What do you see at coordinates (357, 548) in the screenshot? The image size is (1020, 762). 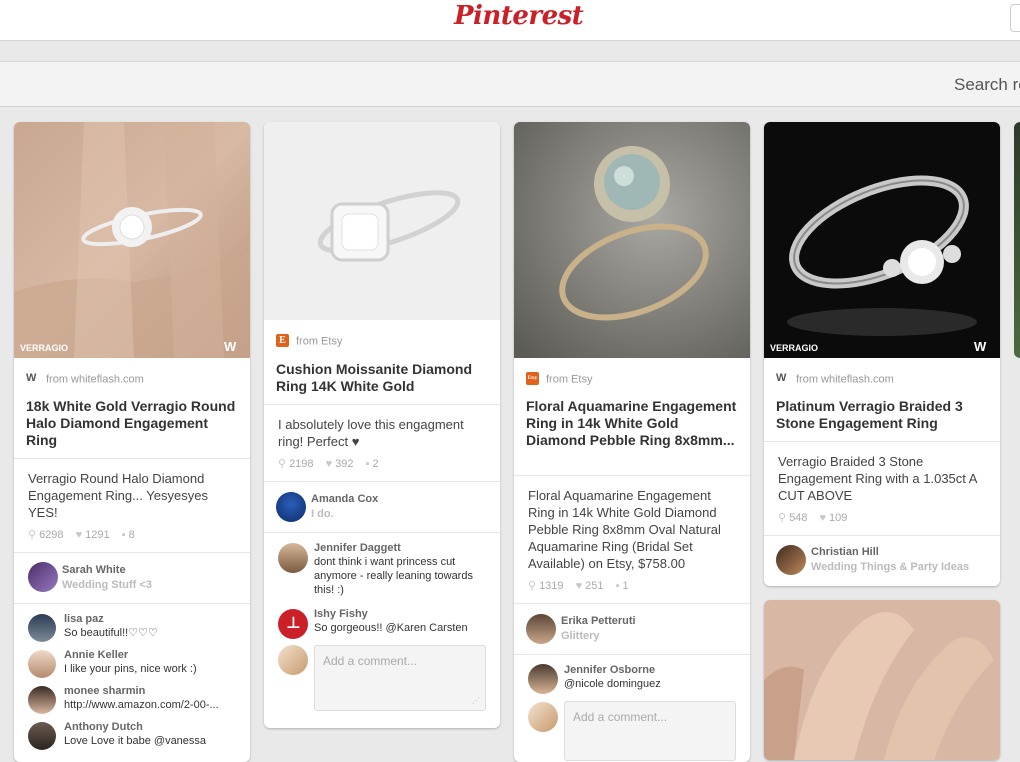 I see `commenter-name: Jennifer Daggett` at bounding box center [357, 548].